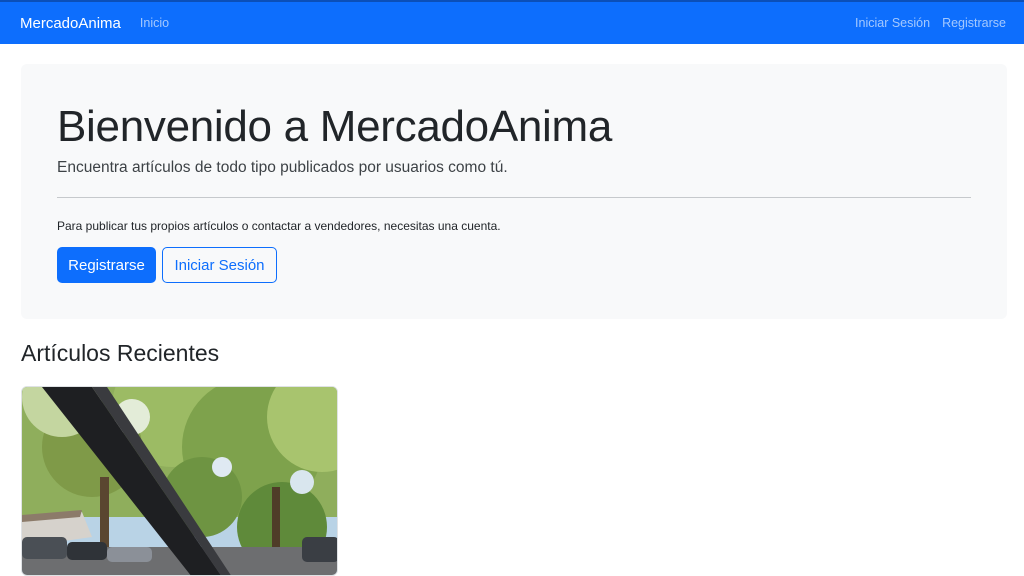 Image resolution: width=1024 pixels, height=576 pixels. I want to click on hero-divider, so click(514, 197).